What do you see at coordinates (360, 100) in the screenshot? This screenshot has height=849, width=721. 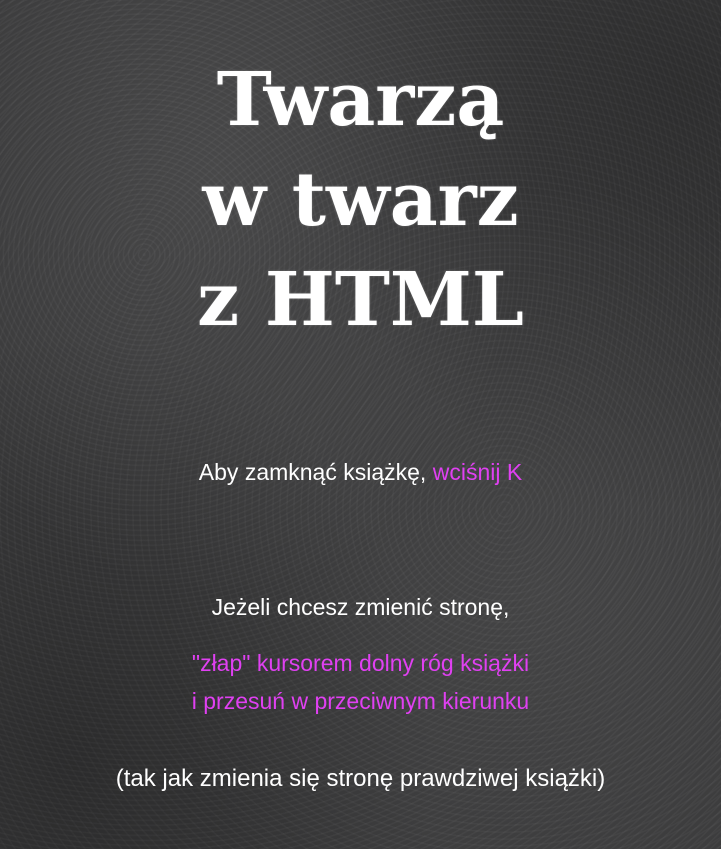 I see `title-line-1: Twarzą` at bounding box center [360, 100].